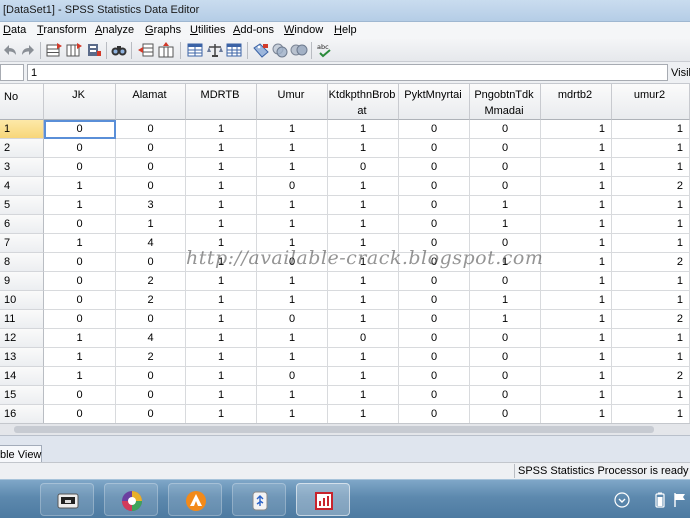 This screenshot has height=518, width=690. I want to click on horizontal-scrollbar, so click(345, 429).